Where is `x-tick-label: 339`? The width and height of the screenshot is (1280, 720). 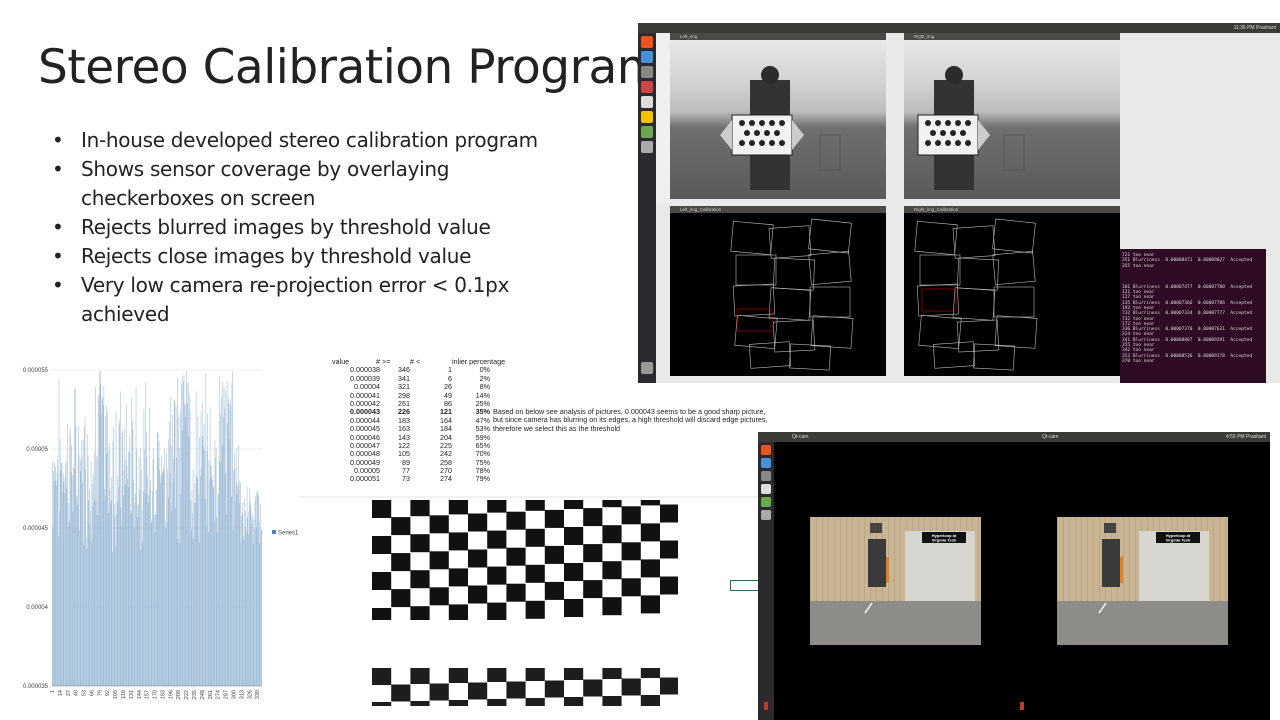 x-tick-label: 339 is located at coordinates (258, 694).